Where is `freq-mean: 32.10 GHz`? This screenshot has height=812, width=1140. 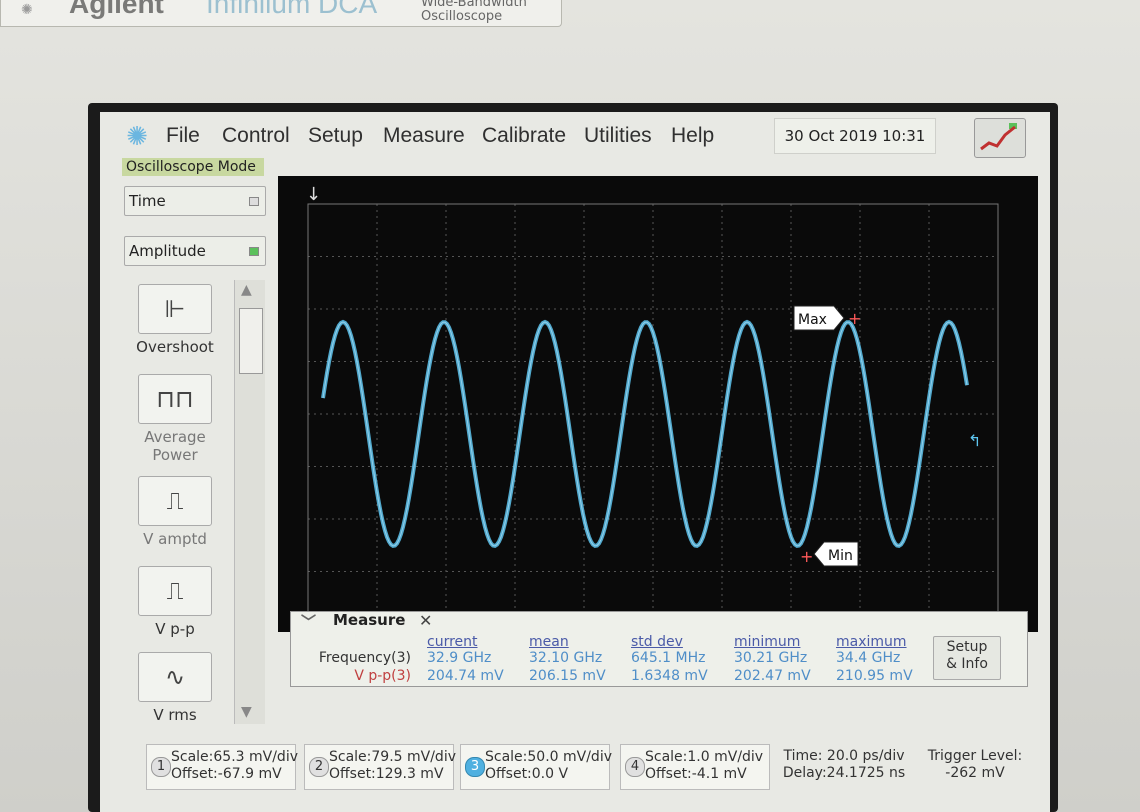
freq-mean: 32.10 GHz is located at coordinates (566, 658).